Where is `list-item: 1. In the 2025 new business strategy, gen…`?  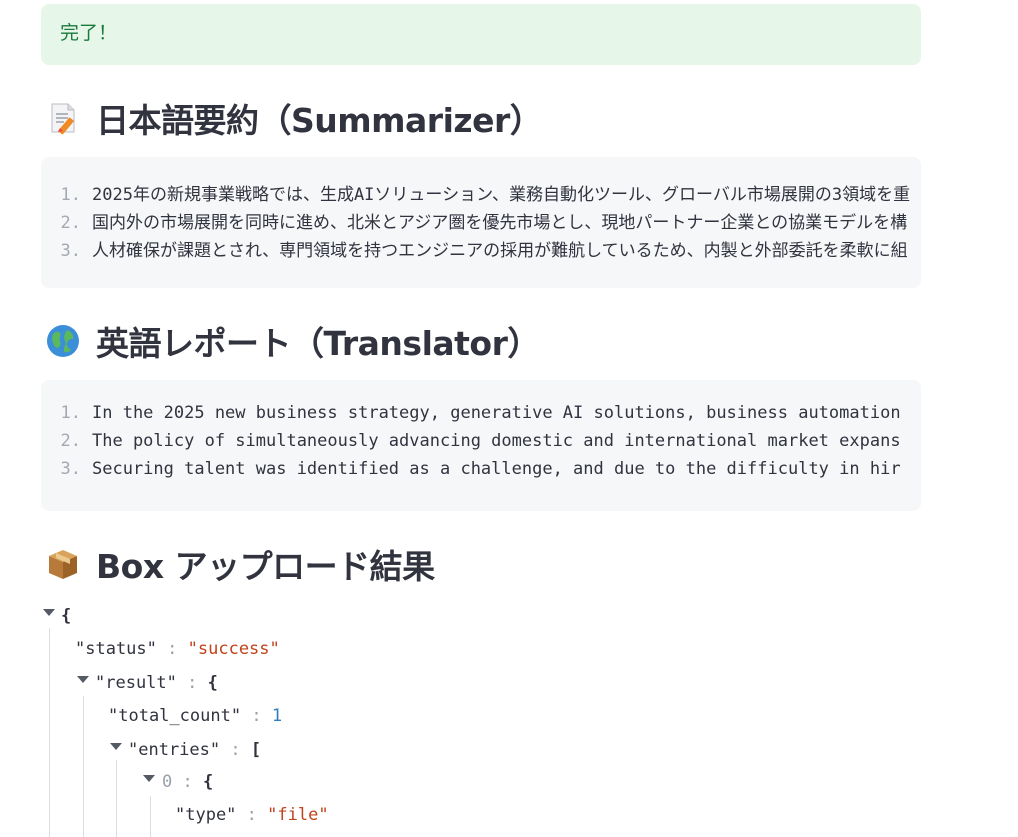
list-item: 1. In the 2025 new business strategy, gen… is located at coordinates (480, 413).